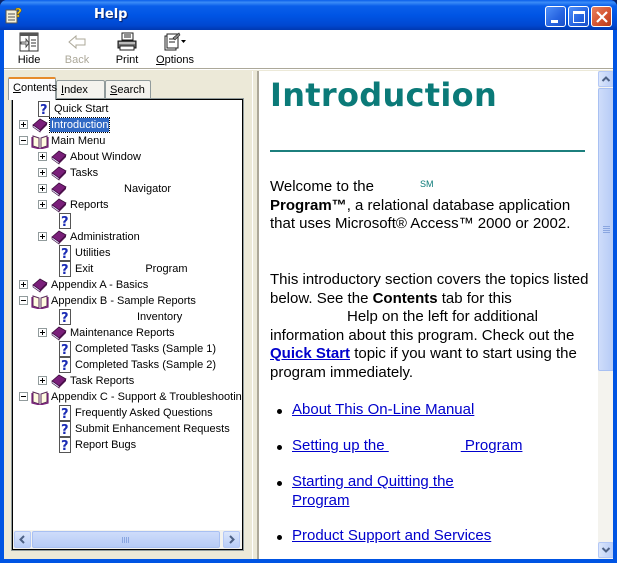 The height and width of the screenshot is (563, 617). I want to click on scroll-left-button, so click(22, 539).